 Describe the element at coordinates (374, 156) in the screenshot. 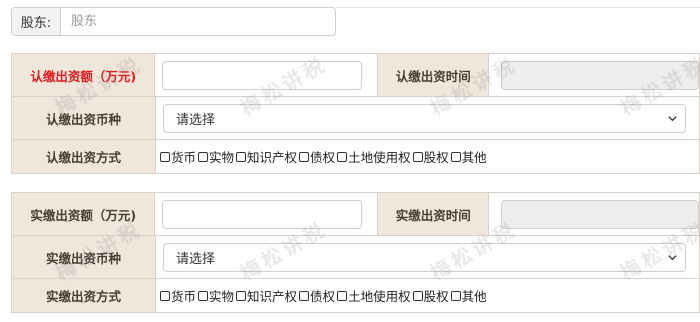

I see `subscribed-method-option: 土地使用权` at that location.